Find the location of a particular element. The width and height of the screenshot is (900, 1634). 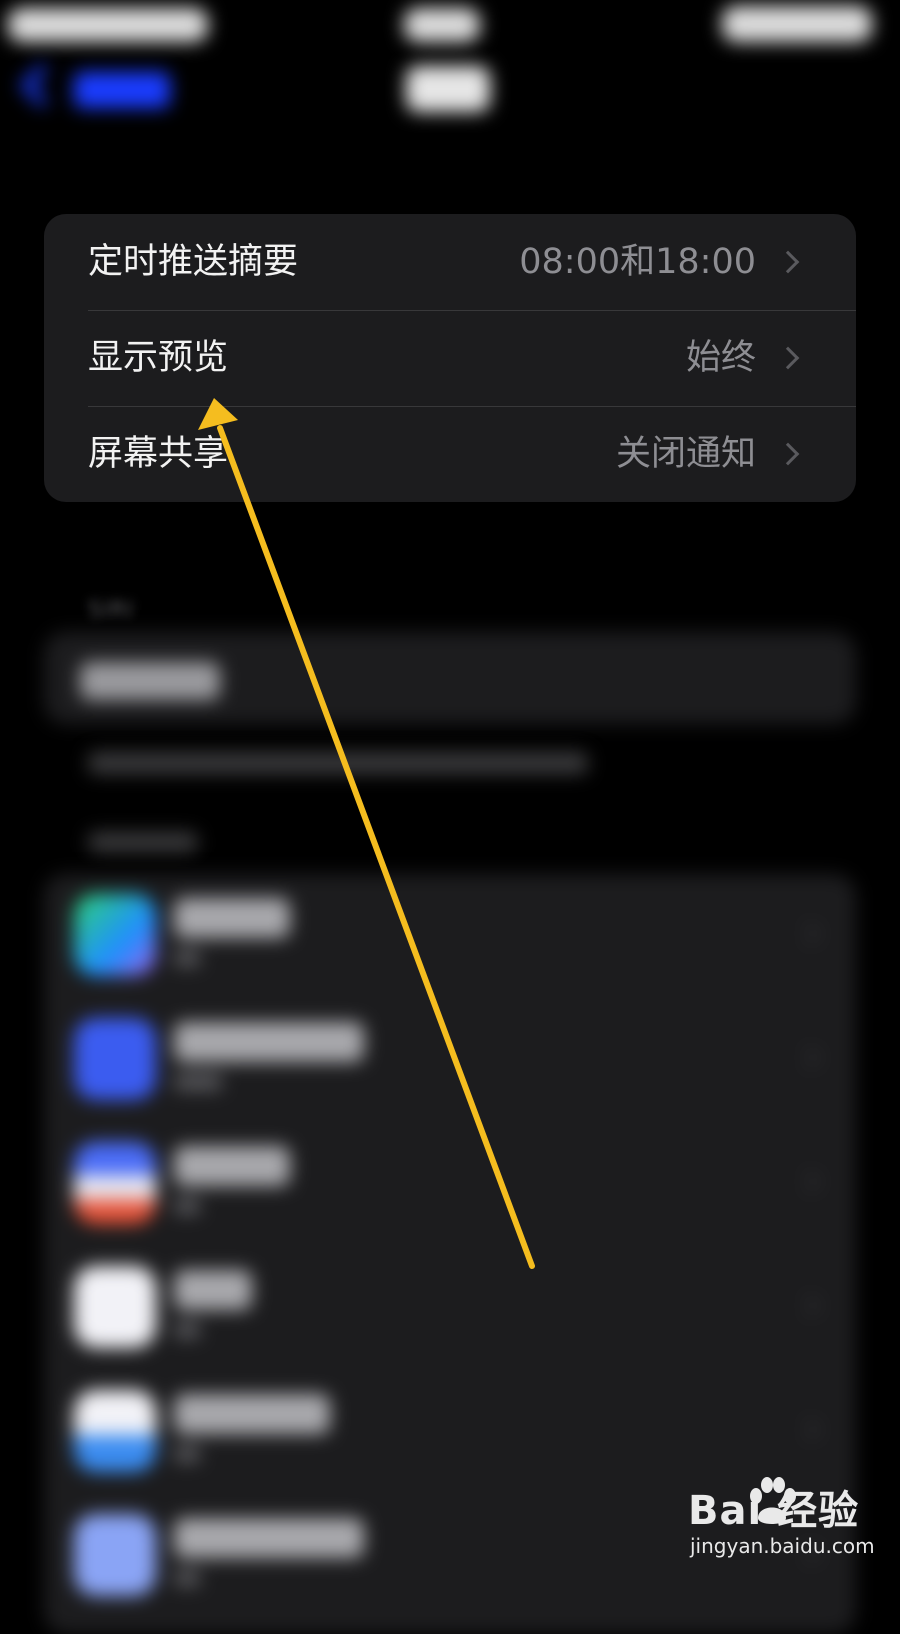

screen-sharing-row: 屏幕共享 关闭通知 is located at coordinates (450, 454).